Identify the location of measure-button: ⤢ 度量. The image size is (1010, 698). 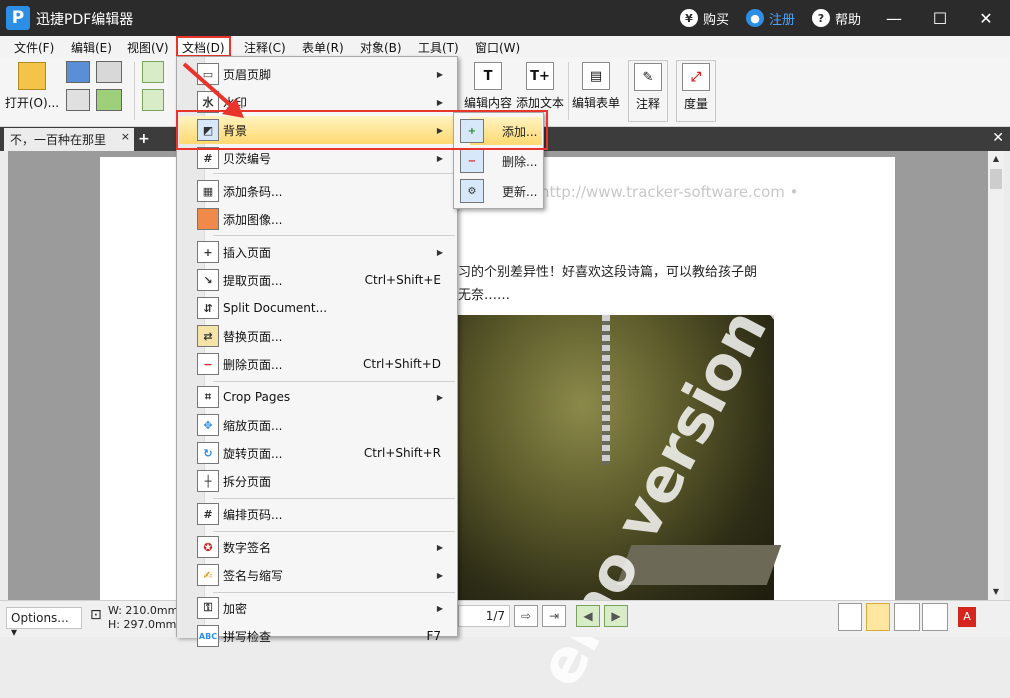
(696, 91).